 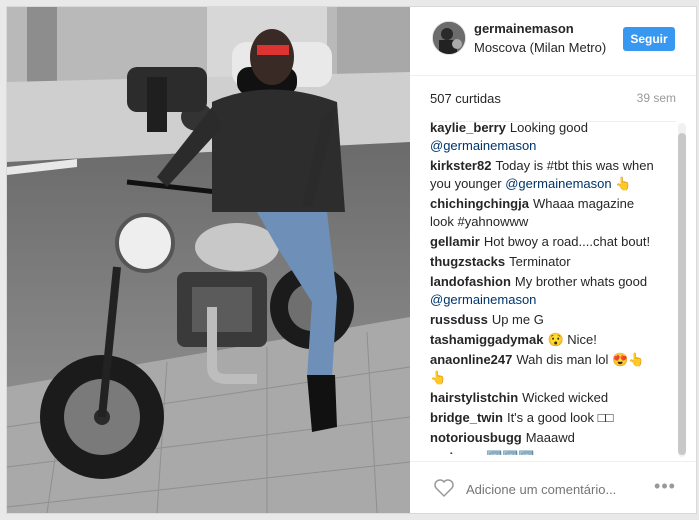 I want to click on comments-scrollbar, so click(x=682, y=290).